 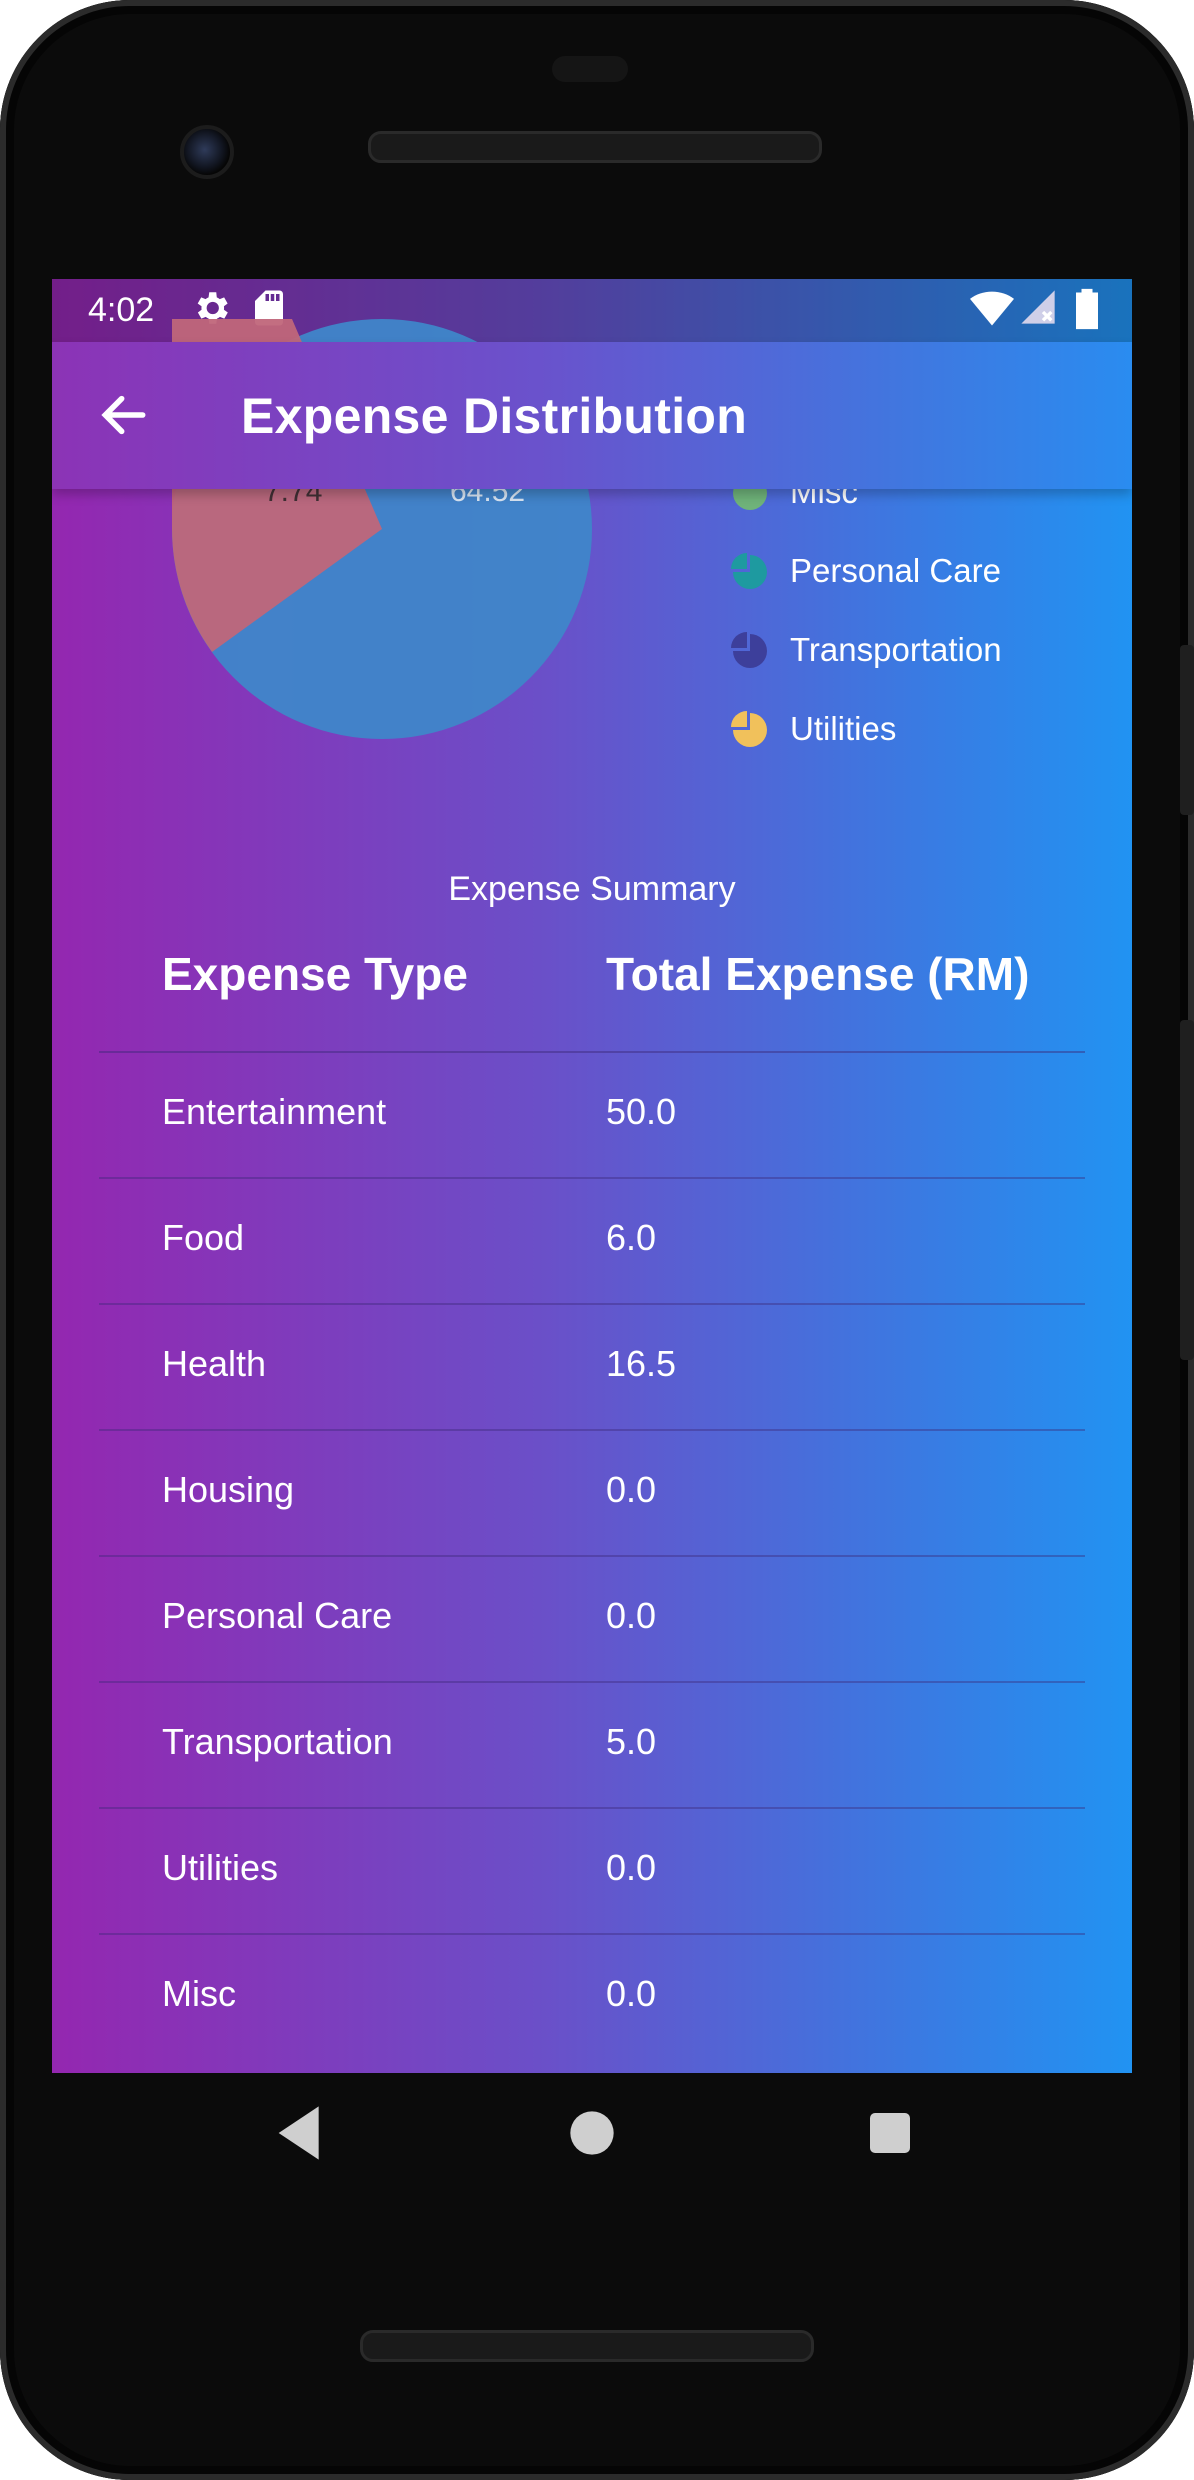 What do you see at coordinates (592, 2133) in the screenshot?
I see `home-circle-icon` at bounding box center [592, 2133].